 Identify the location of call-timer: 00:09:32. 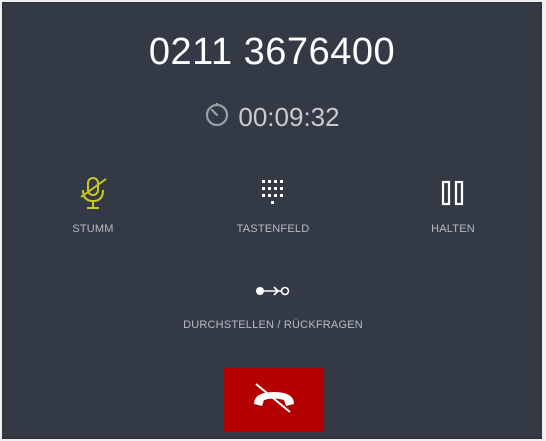
(272, 117).